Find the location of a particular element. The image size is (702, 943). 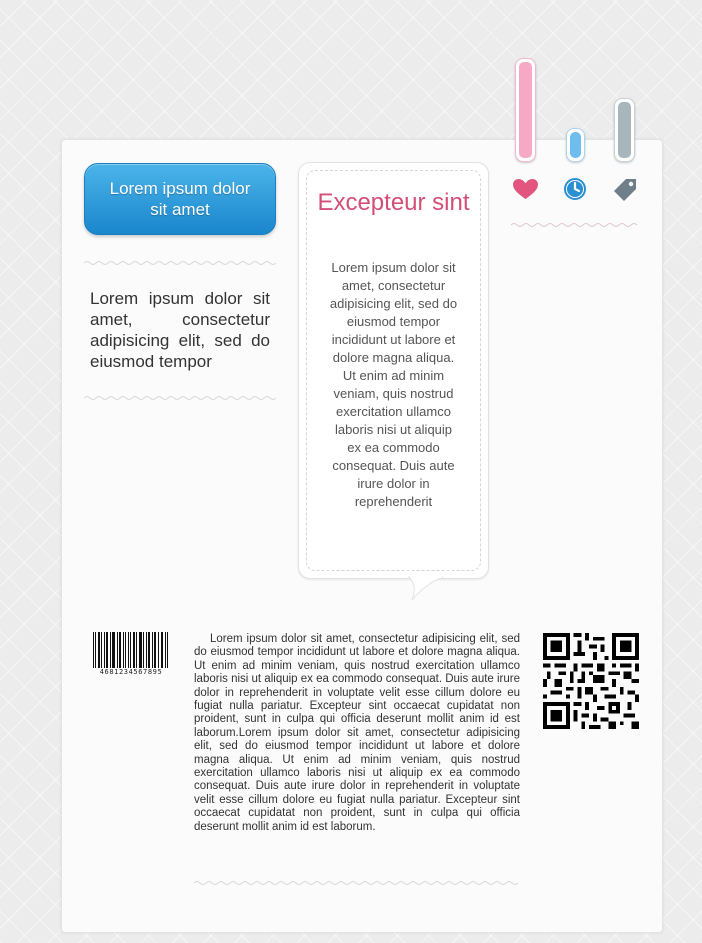

divider-bottom is located at coordinates (180, 398).